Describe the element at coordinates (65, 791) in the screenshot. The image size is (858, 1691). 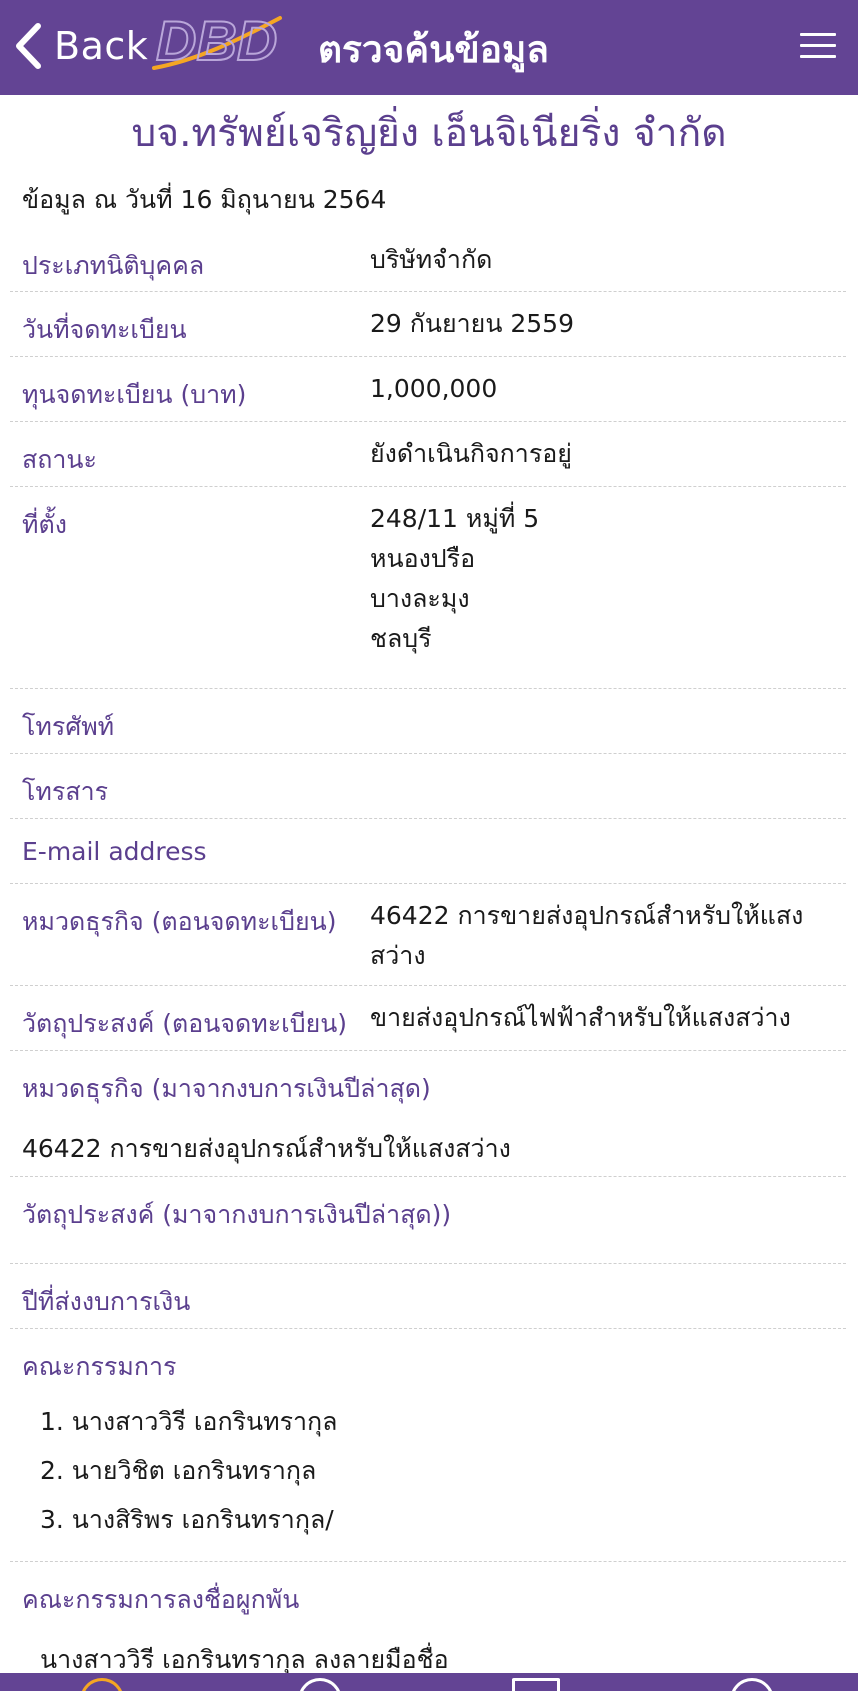
I see `fax-label: โทรสาร` at that location.